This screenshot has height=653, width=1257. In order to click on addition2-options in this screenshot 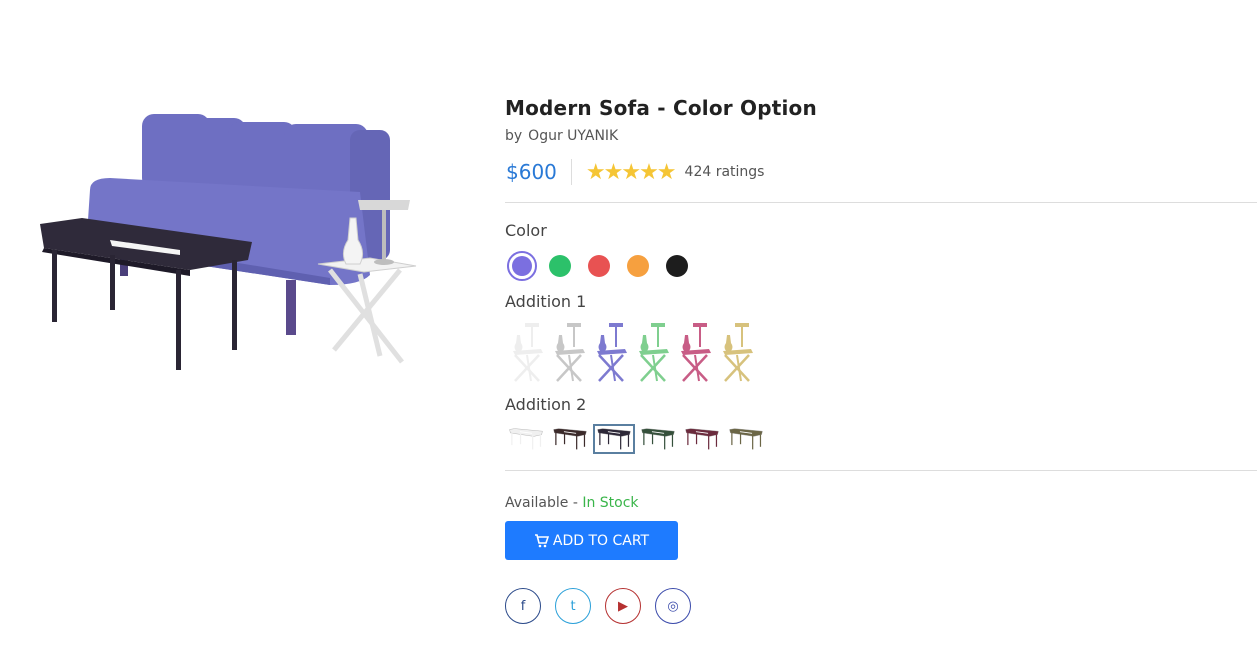, I will do `click(881, 440)`.